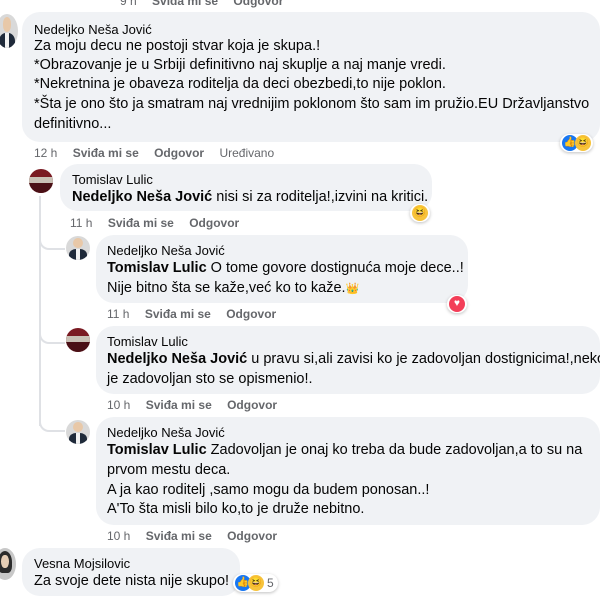 The height and width of the screenshot is (600, 600). Describe the element at coordinates (210, 379) in the screenshot. I see `comment-line: je zadovoljan sto se opismenio!.` at that location.